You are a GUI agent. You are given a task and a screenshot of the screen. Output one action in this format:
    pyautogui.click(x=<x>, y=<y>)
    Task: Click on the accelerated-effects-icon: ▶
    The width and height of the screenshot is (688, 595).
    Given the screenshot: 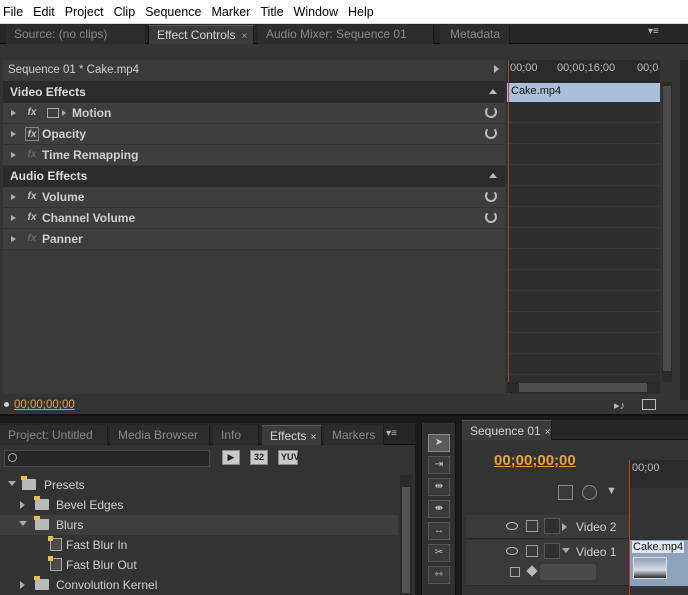 What is the action you would take?
    pyautogui.click(x=231, y=457)
    